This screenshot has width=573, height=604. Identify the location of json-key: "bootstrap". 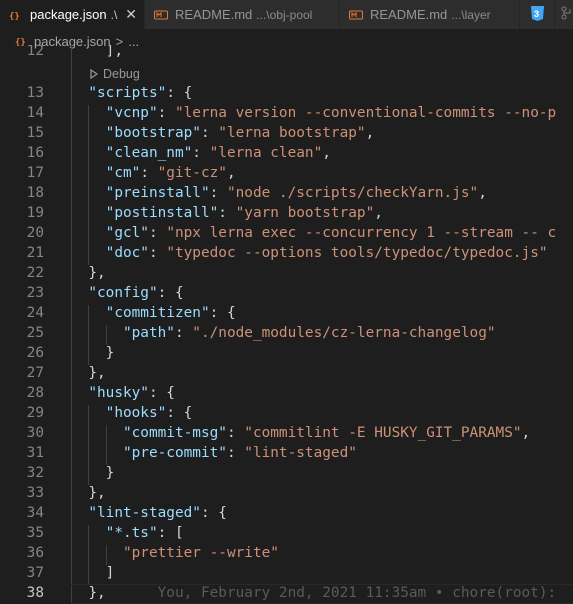
(153, 133).